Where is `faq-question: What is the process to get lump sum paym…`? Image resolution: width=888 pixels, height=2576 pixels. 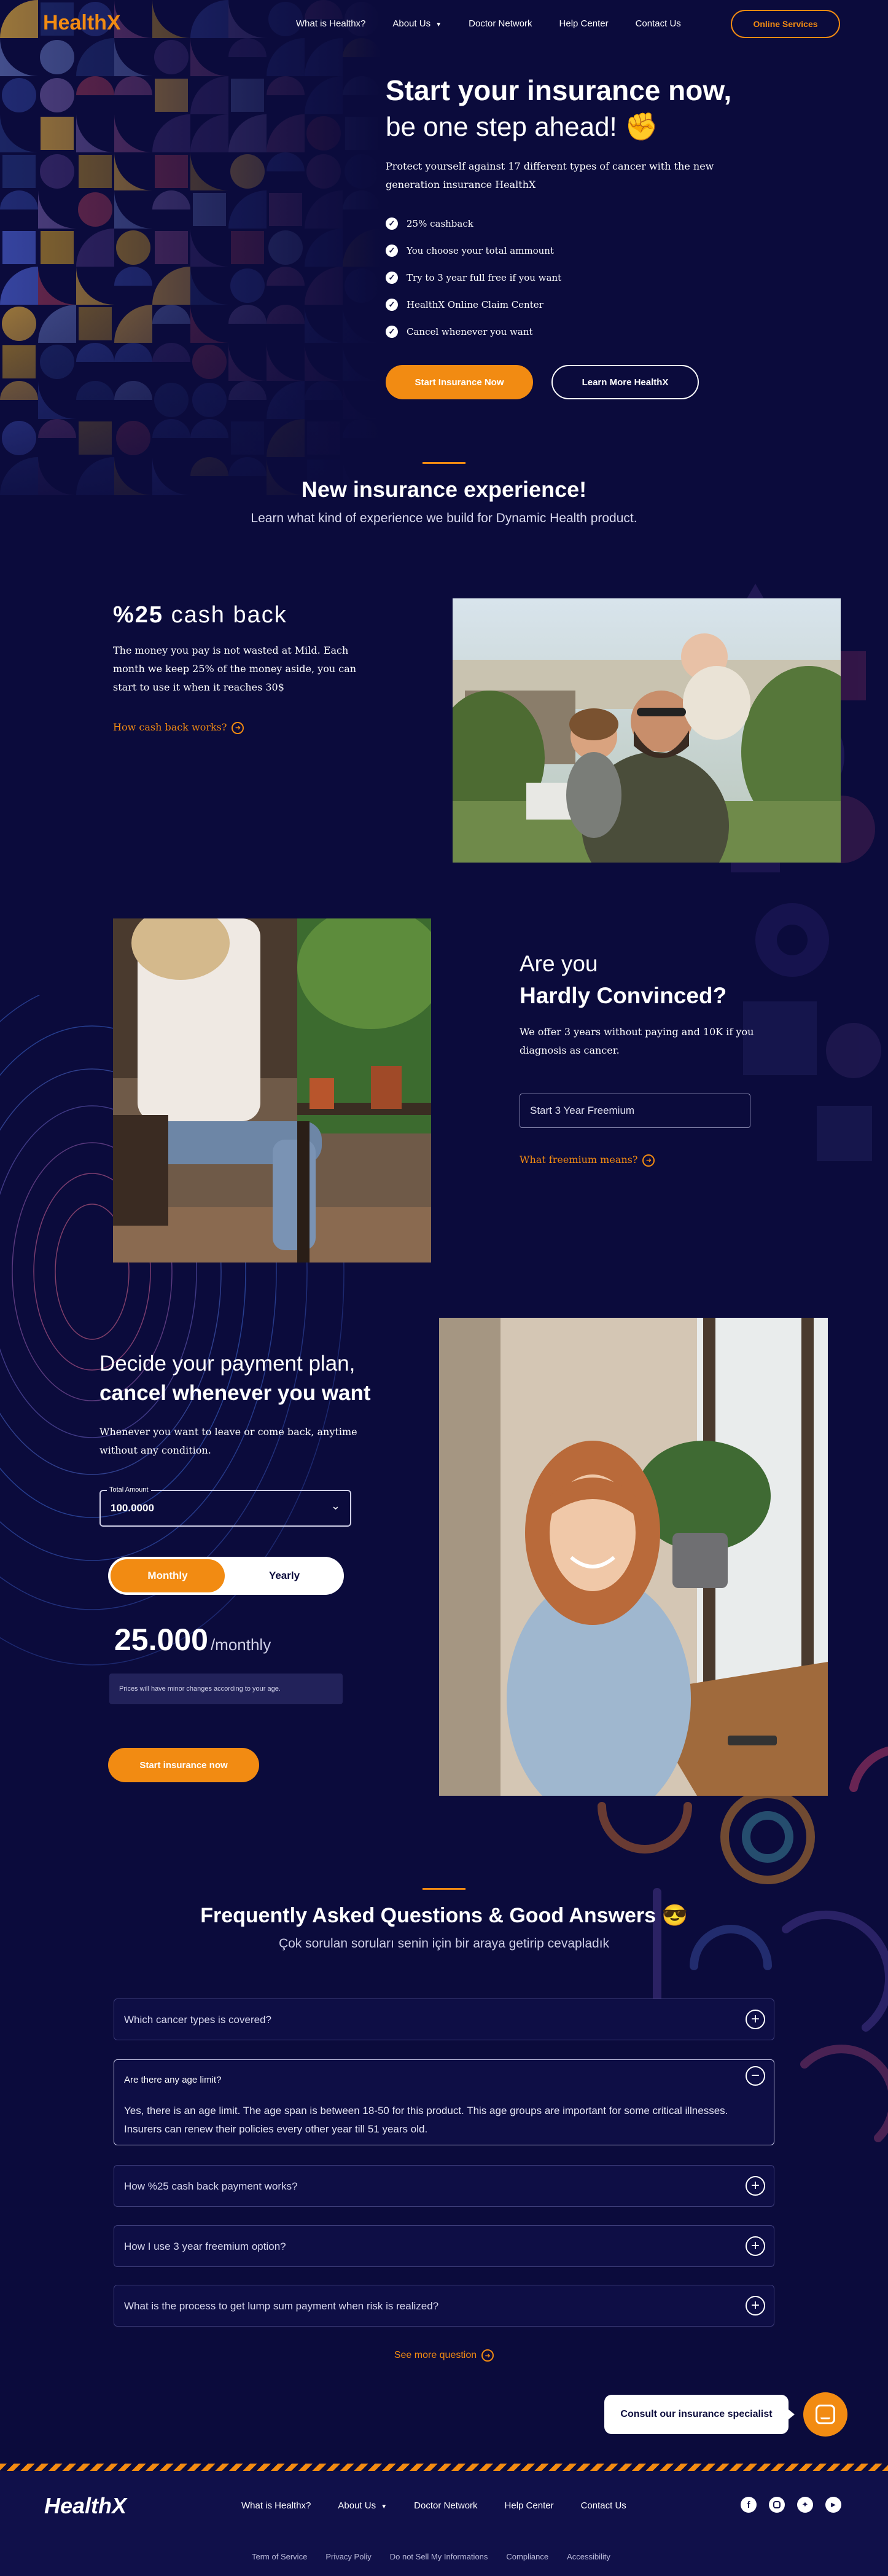 faq-question: What is the process to get lump sum paym… is located at coordinates (281, 2306).